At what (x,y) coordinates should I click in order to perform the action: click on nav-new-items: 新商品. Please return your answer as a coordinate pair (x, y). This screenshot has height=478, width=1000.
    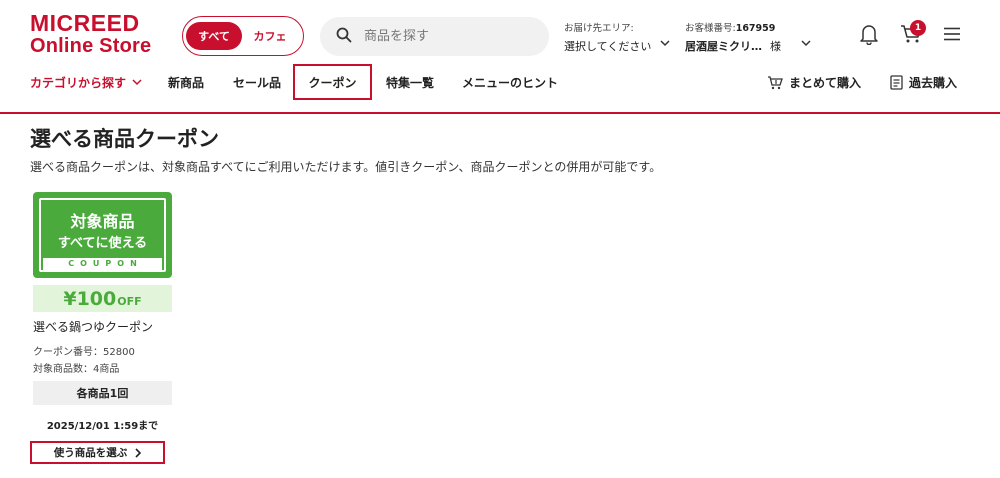
    Looking at the image, I should click on (186, 82).